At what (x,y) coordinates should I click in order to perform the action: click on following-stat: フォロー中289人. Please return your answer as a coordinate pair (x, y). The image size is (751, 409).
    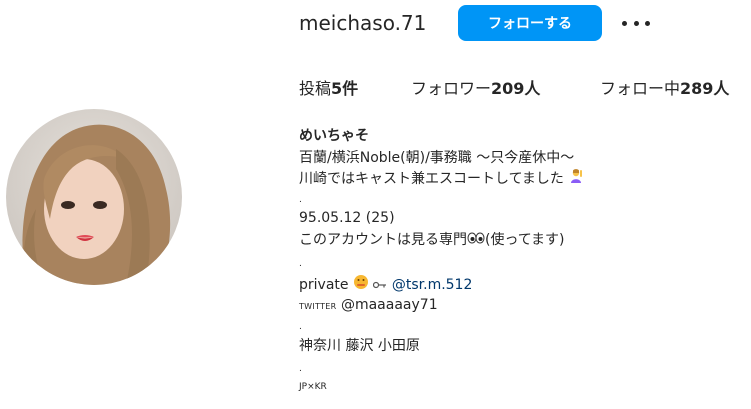
    Looking at the image, I should click on (664, 89).